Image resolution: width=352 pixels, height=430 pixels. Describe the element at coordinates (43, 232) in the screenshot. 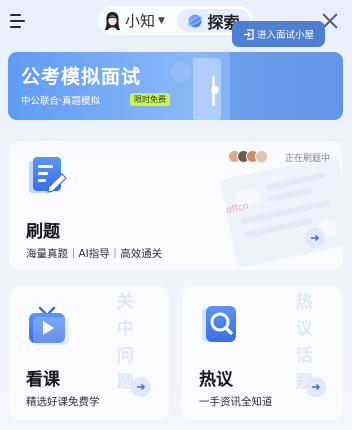

I see `practice-title: 刷题` at that location.